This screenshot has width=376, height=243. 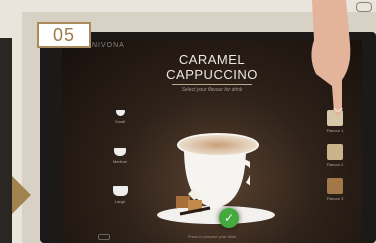 I want to click on size-option-small: Small, so click(x=120, y=117).